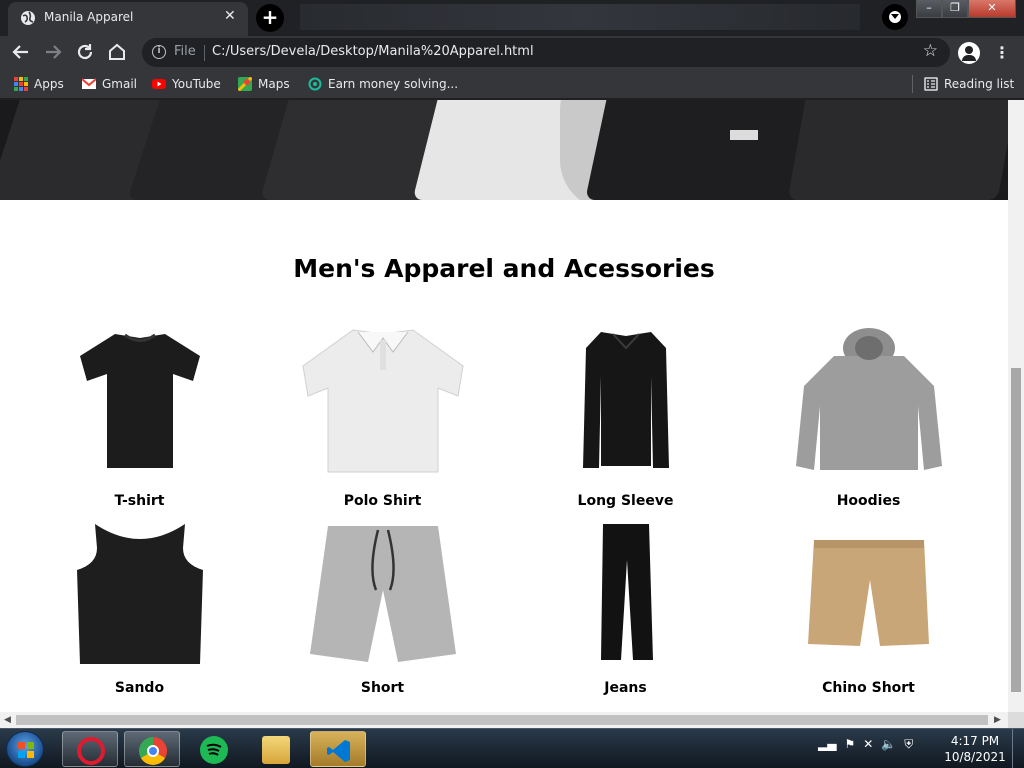 The height and width of the screenshot is (768, 1024). What do you see at coordinates (979, 84) in the screenshot?
I see `reading-list-label: Reading list` at bounding box center [979, 84].